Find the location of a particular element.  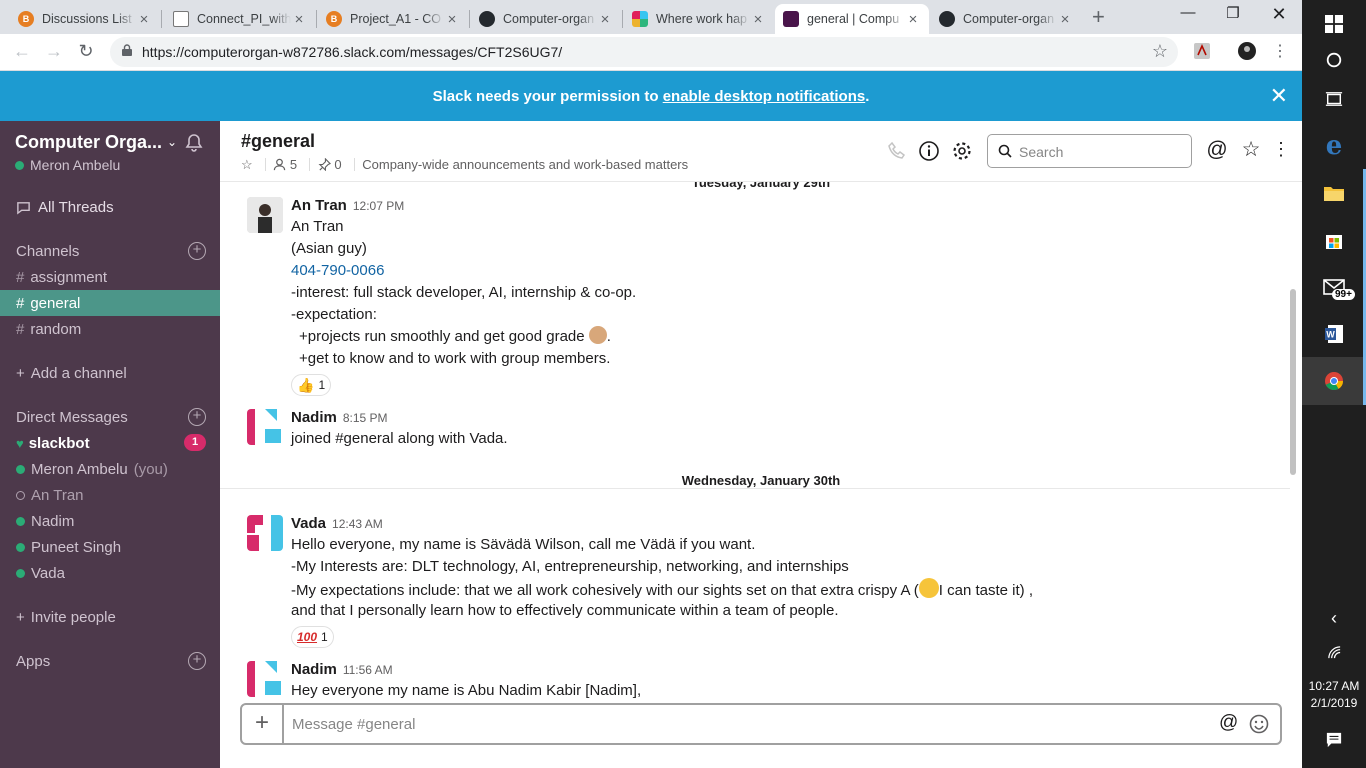

message-composer: + Message #general @ is located at coordinates (761, 724).